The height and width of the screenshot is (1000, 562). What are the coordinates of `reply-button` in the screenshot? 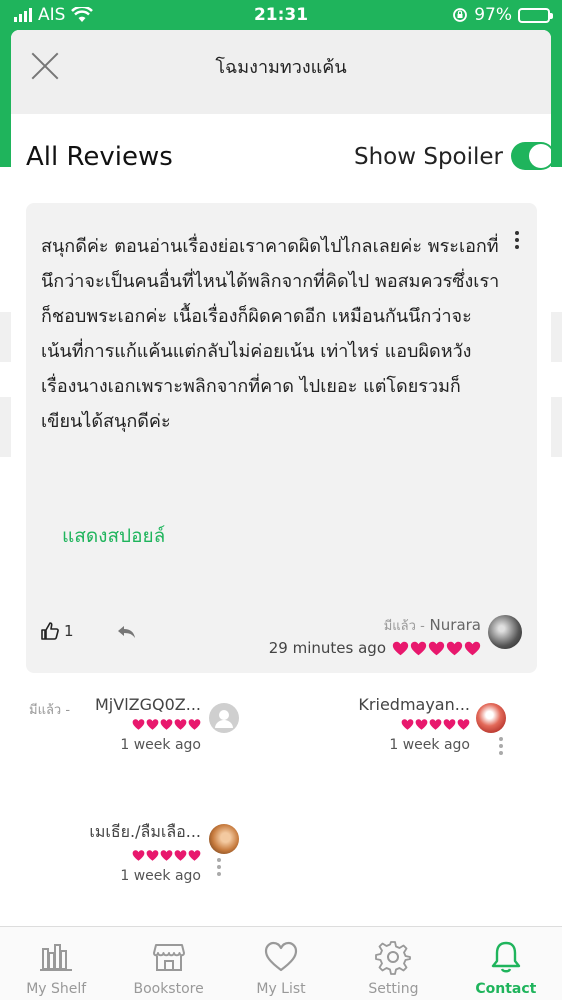 It's located at (127, 634).